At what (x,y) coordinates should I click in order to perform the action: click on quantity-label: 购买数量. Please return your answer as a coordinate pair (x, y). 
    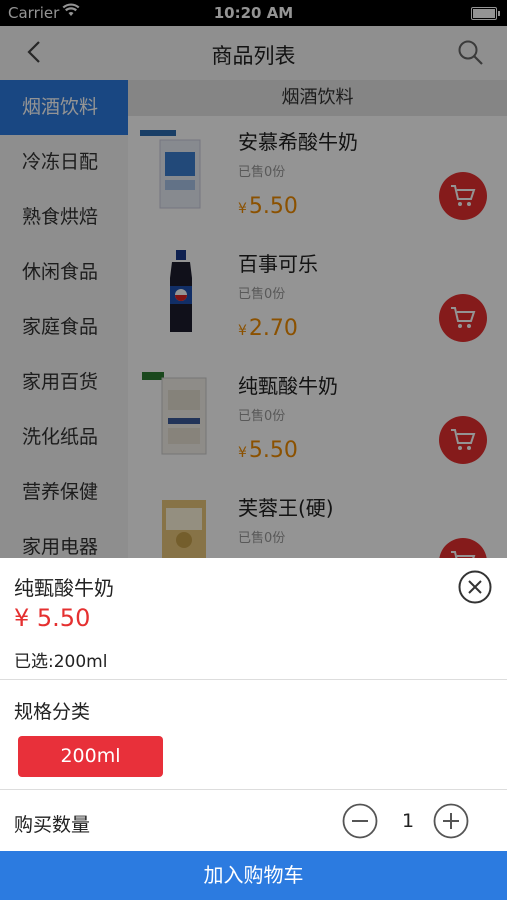
    Looking at the image, I should click on (52, 825).